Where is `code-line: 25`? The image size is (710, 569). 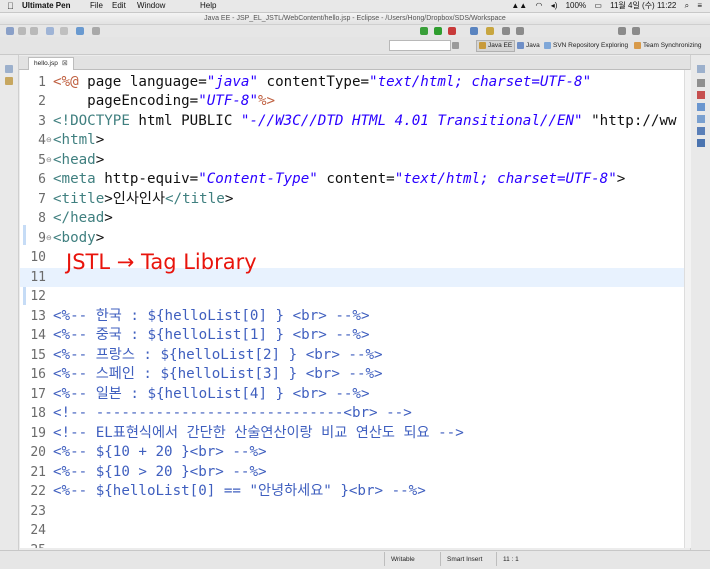 code-line: 25 is located at coordinates (352, 545).